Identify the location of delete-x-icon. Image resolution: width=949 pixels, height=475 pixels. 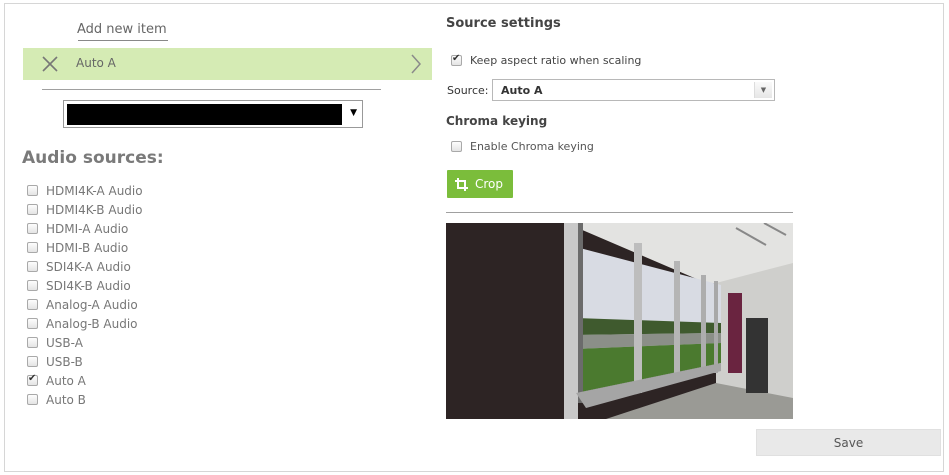
(50, 64).